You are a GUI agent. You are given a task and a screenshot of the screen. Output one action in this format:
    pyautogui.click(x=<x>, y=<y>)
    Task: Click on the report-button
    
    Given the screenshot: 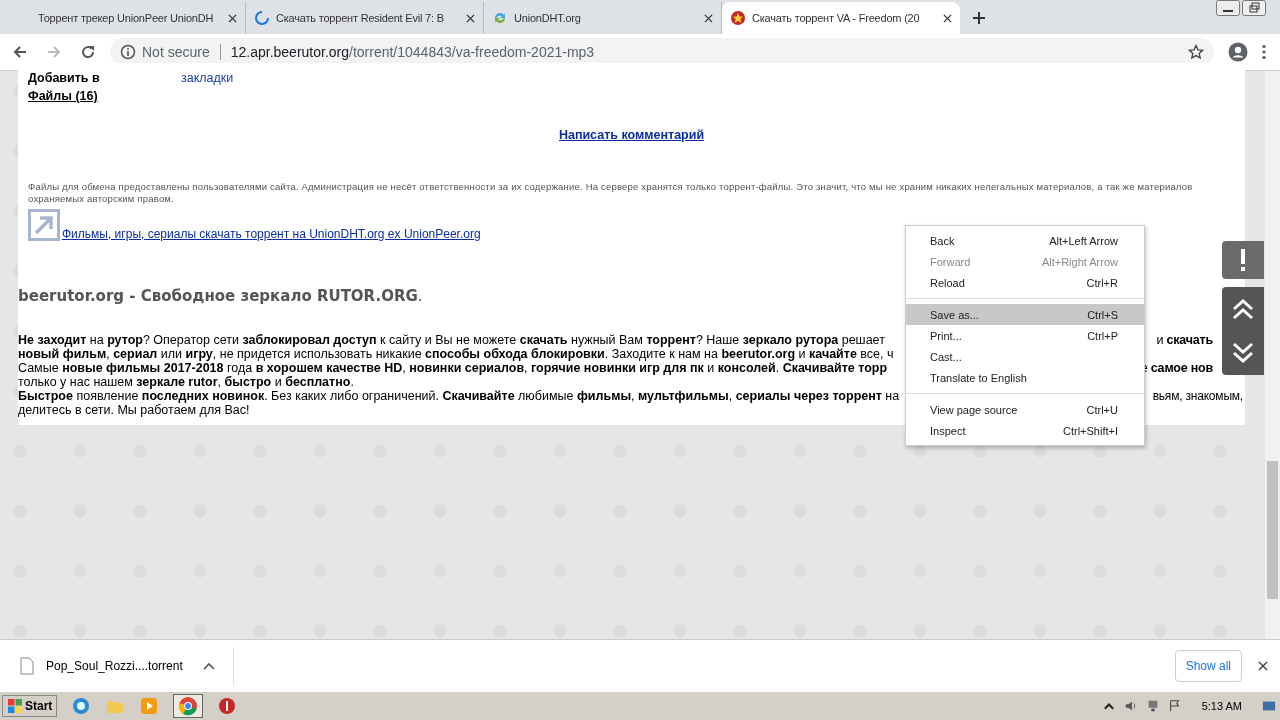 What is the action you would take?
    pyautogui.click(x=1243, y=260)
    